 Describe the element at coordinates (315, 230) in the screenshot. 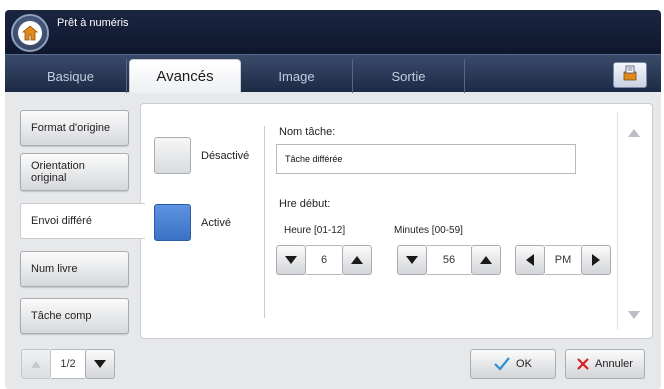

I see `hour-label: Heure [01-12]` at that location.